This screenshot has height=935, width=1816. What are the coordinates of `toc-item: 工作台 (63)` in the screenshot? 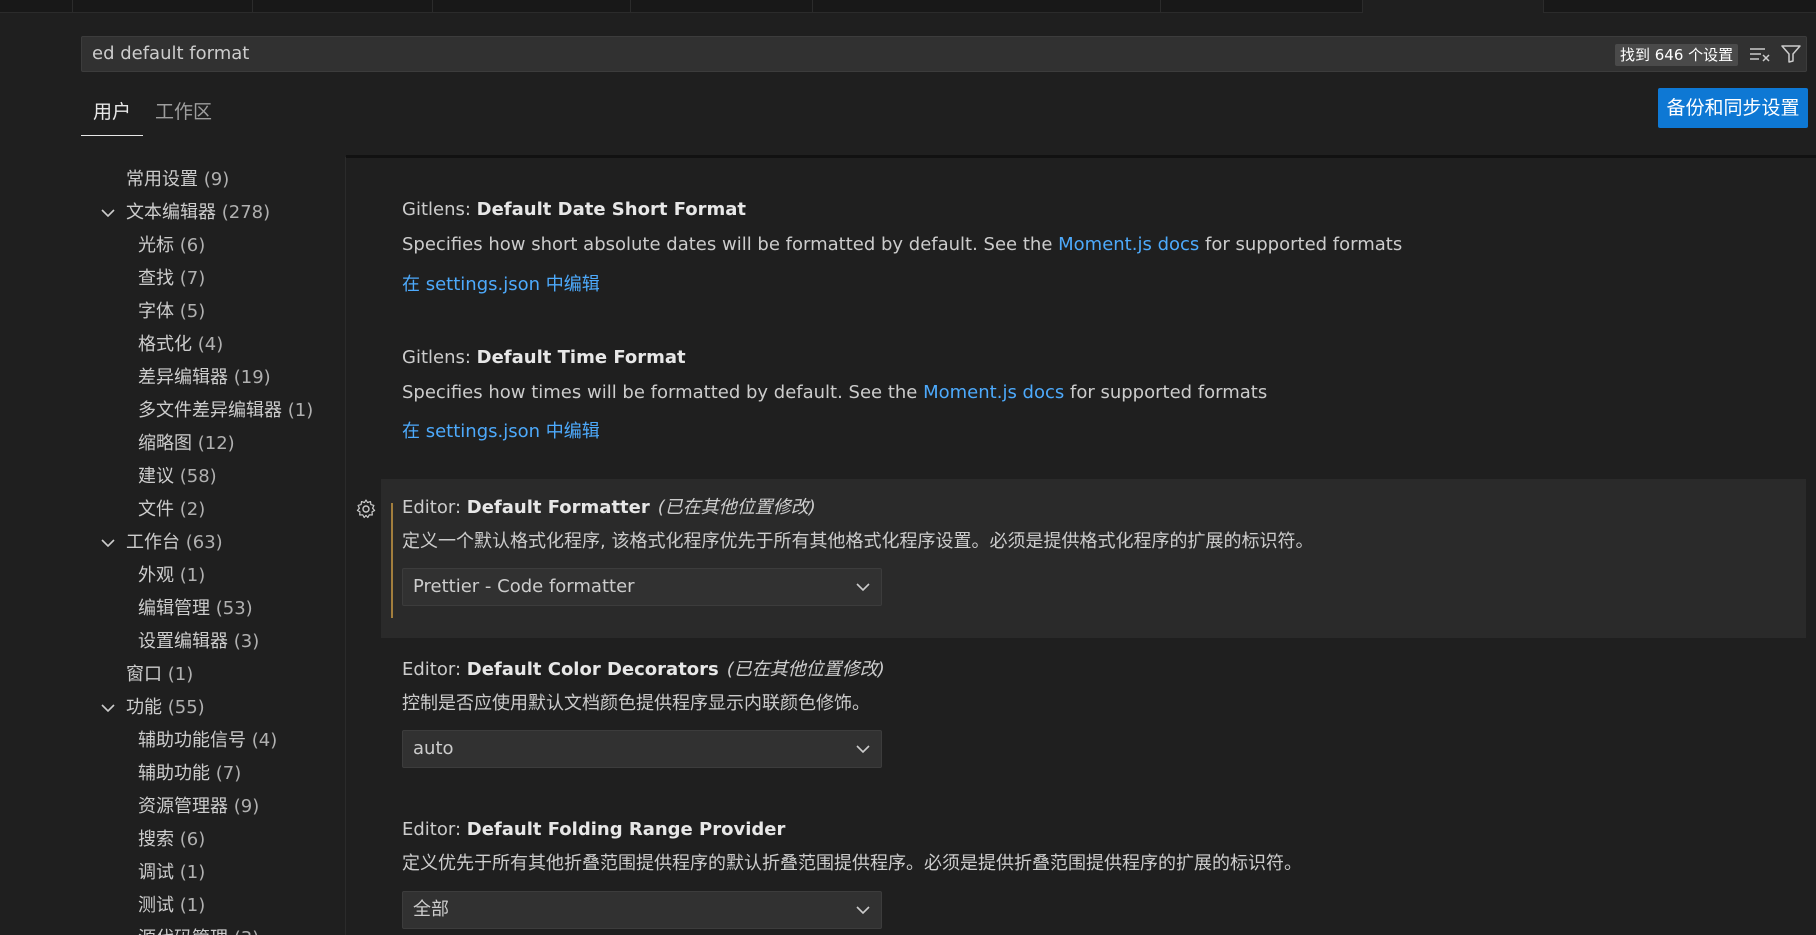 It's located at (162, 542).